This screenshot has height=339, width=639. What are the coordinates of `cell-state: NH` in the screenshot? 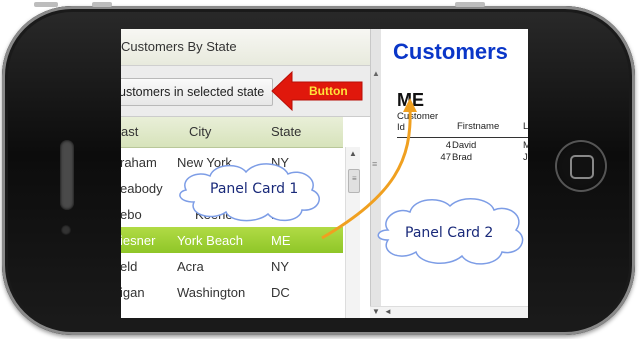 It's located at (280, 214).